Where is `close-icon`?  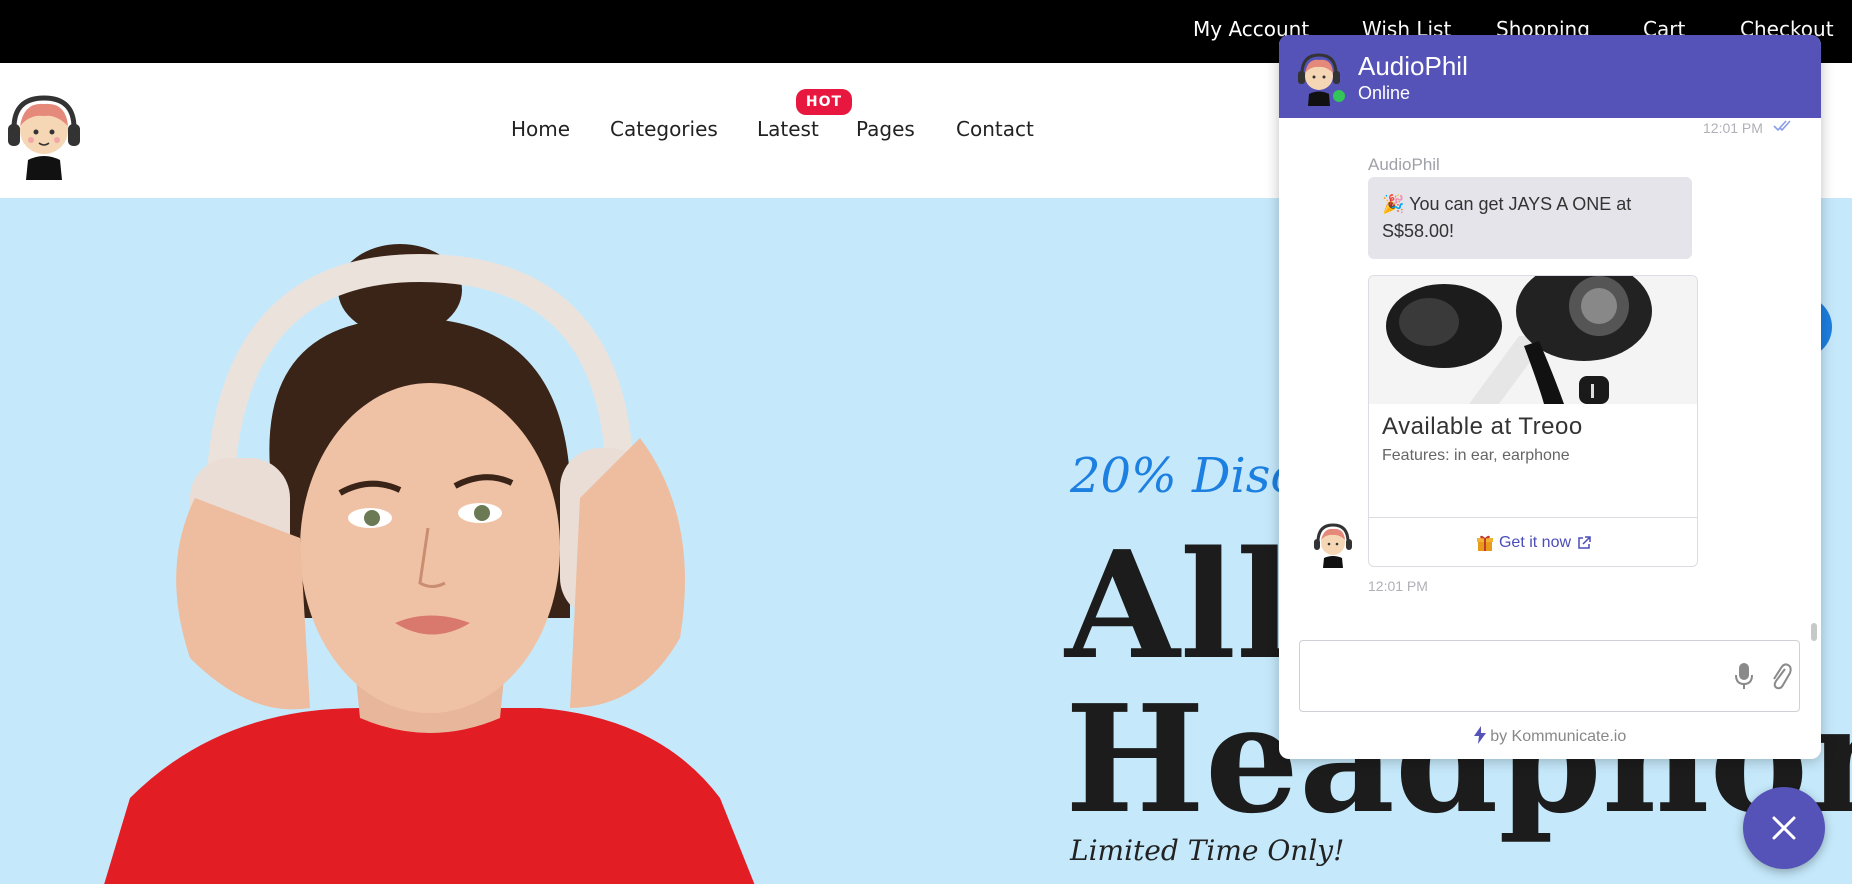 close-icon is located at coordinates (1784, 828).